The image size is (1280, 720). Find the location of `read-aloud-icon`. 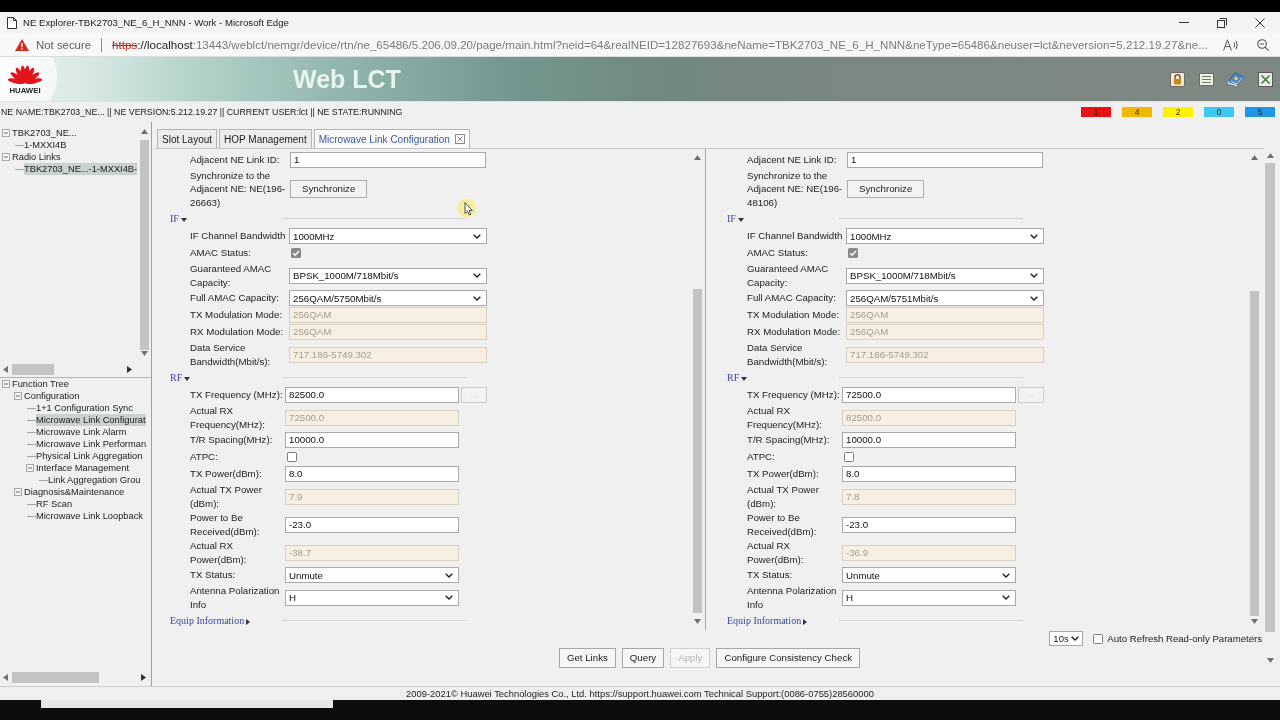

read-aloud-icon is located at coordinates (1231, 44).